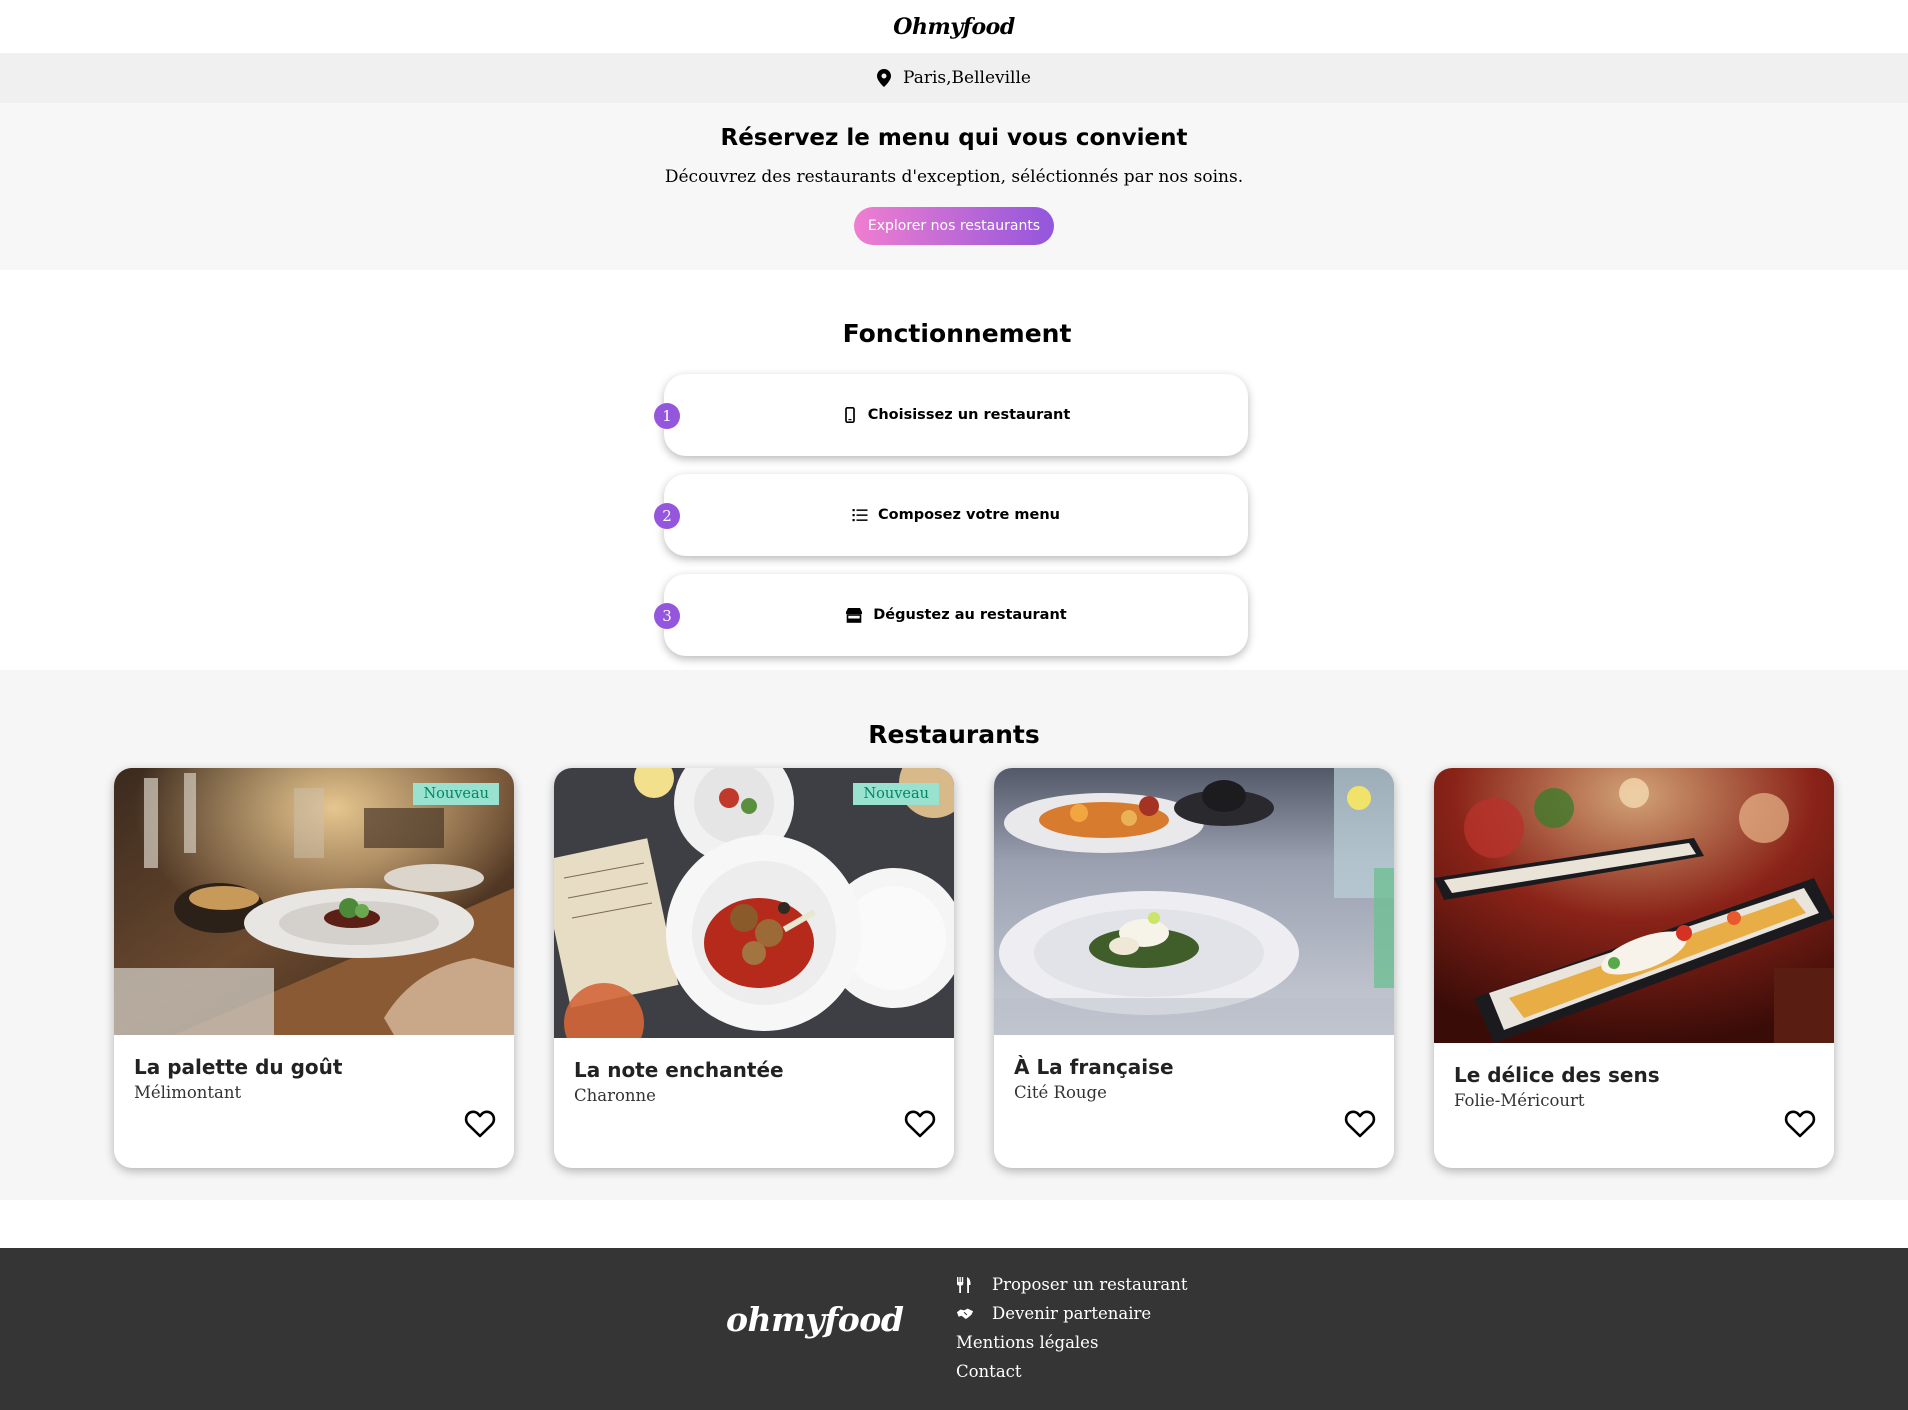 Image resolution: width=1908 pixels, height=1410 pixels. I want to click on explore-restaurants-button: Explorer nos restaurants, so click(954, 226).